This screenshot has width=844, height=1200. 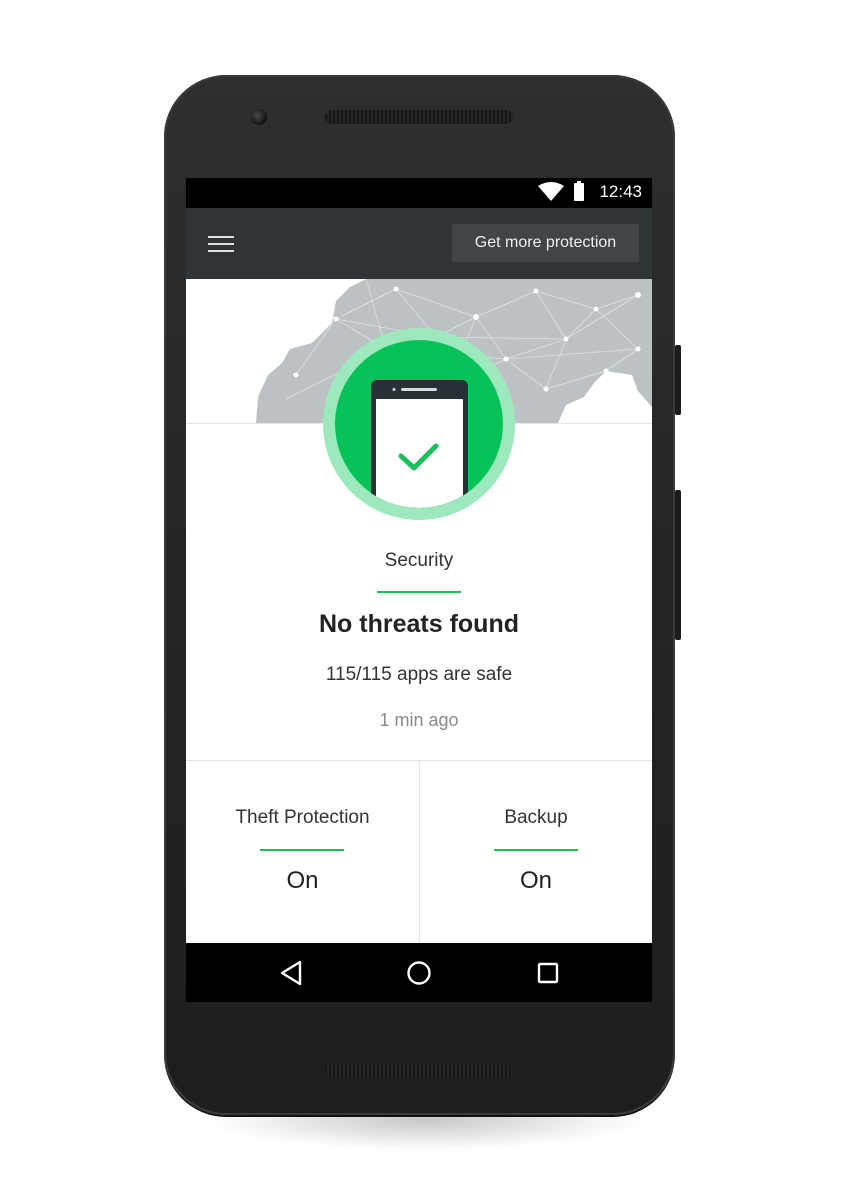 What do you see at coordinates (419, 444) in the screenshot?
I see `phone-check-icon` at bounding box center [419, 444].